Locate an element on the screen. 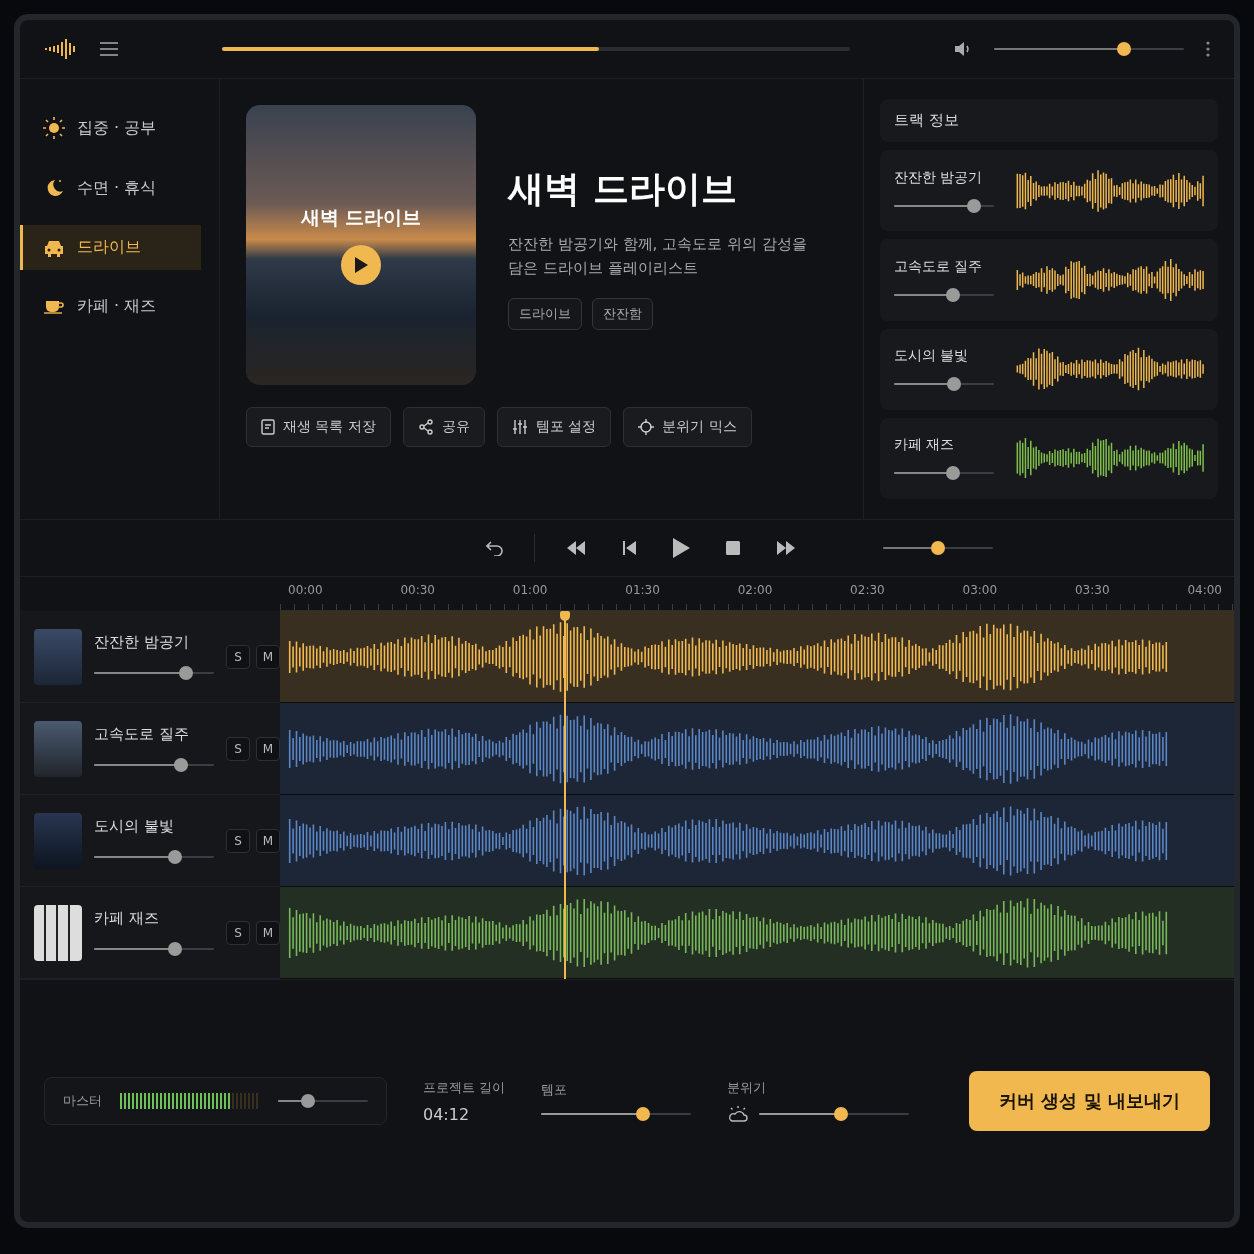 This screenshot has height=1254, width=1254. share-icon is located at coordinates (425, 427).